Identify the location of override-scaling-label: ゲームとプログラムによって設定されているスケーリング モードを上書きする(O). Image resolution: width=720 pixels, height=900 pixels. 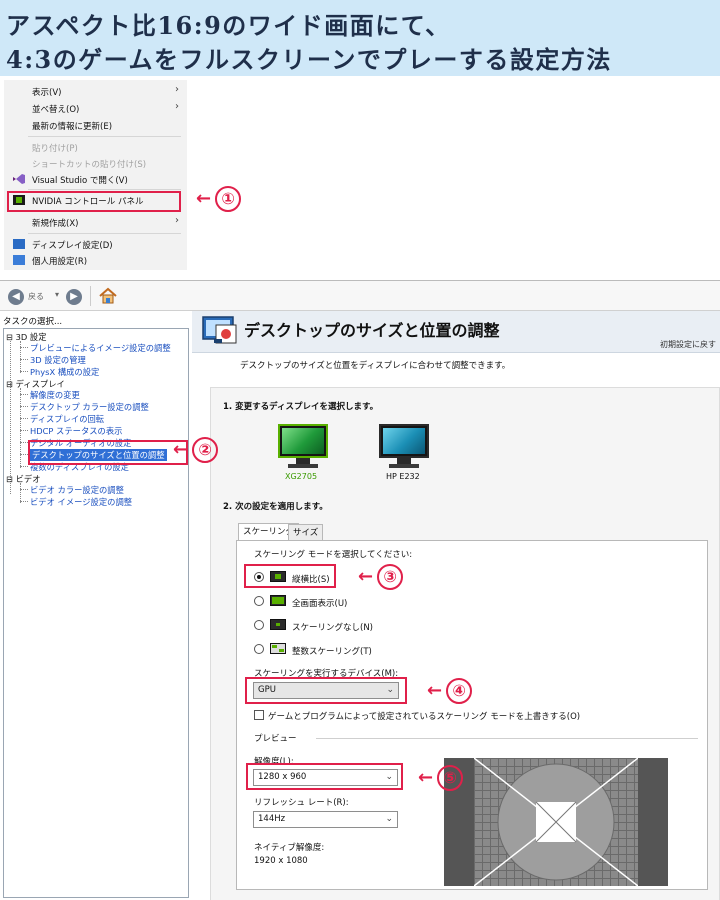
(424, 716).